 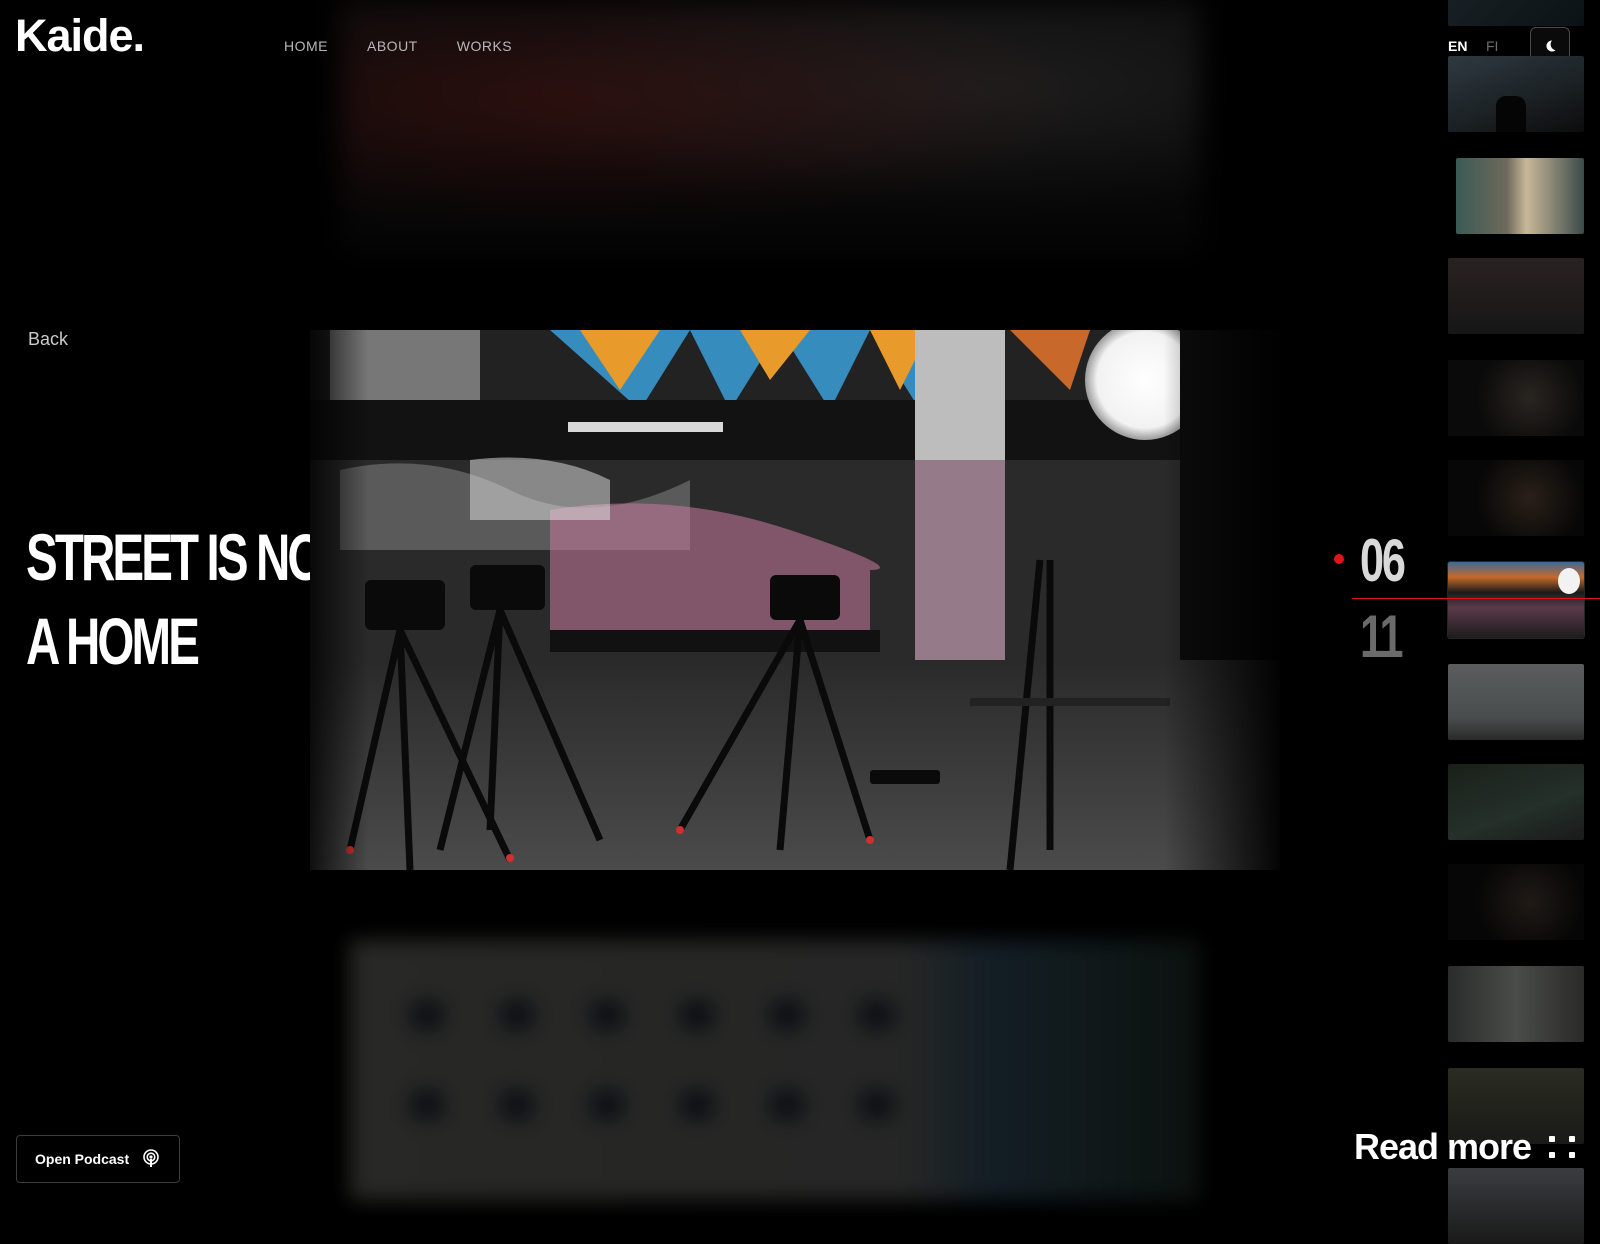 I want to click on next-slide-preview, so click(x=775, y=1070).